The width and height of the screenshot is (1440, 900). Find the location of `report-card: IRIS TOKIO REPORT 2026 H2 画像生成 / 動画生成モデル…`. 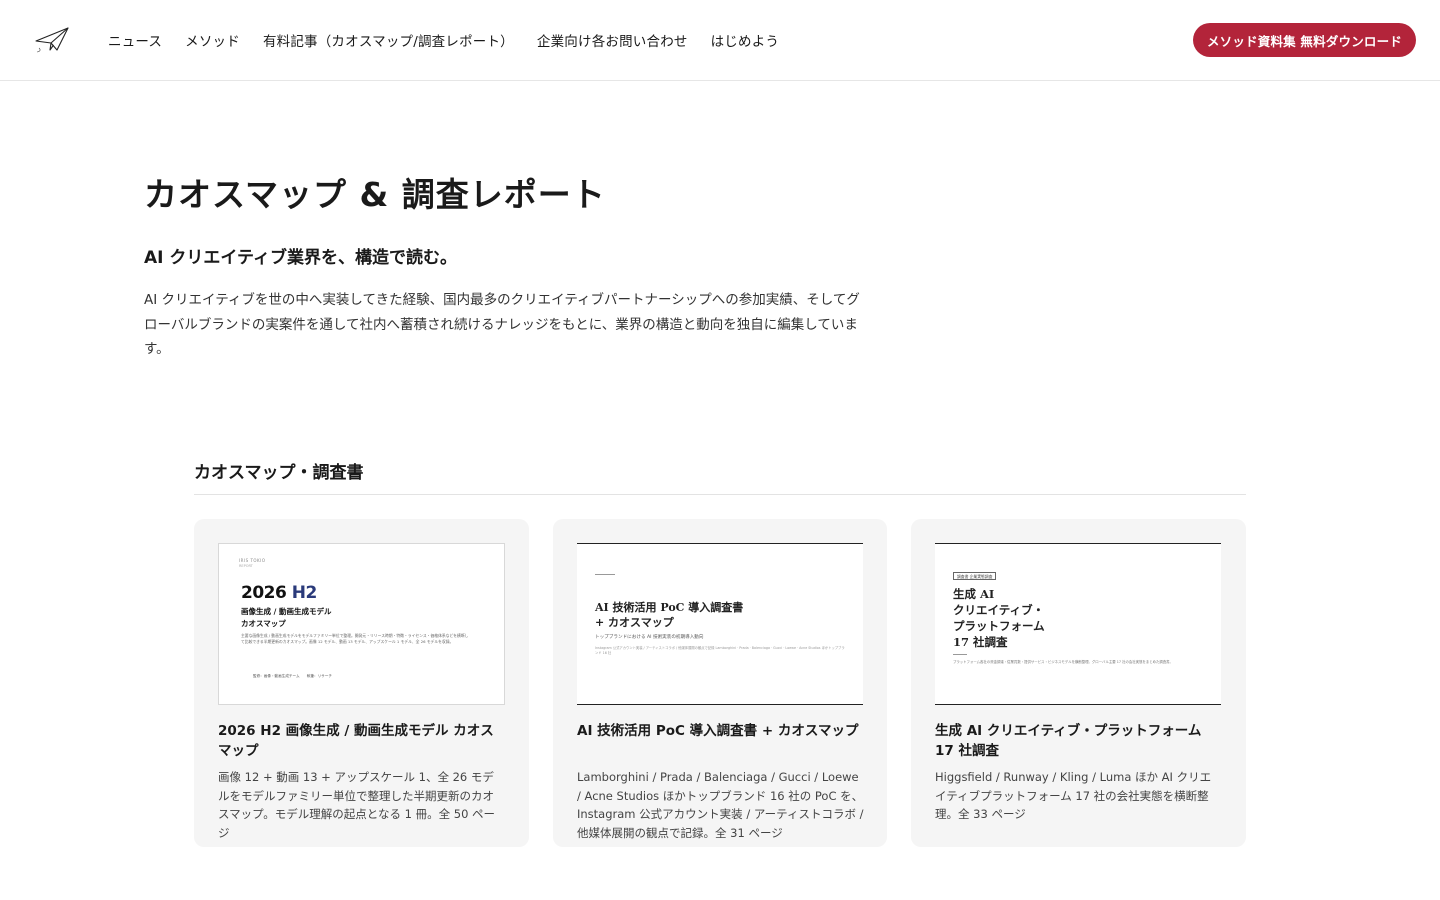

report-card: IRIS TOKIO REPORT 2026 H2 画像生成 / 動画生成モデル… is located at coordinates (361, 683).